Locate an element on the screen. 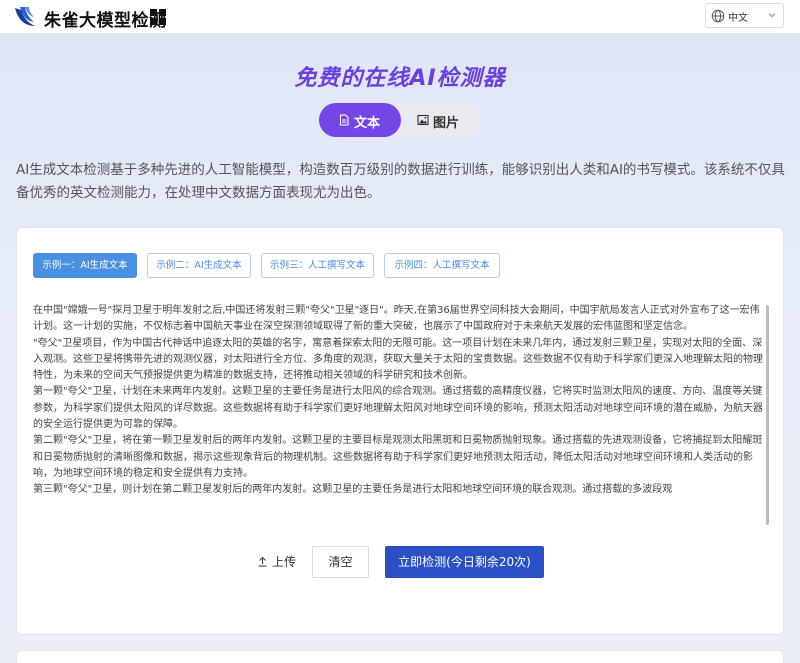  upload-label: 上传 is located at coordinates (284, 562).